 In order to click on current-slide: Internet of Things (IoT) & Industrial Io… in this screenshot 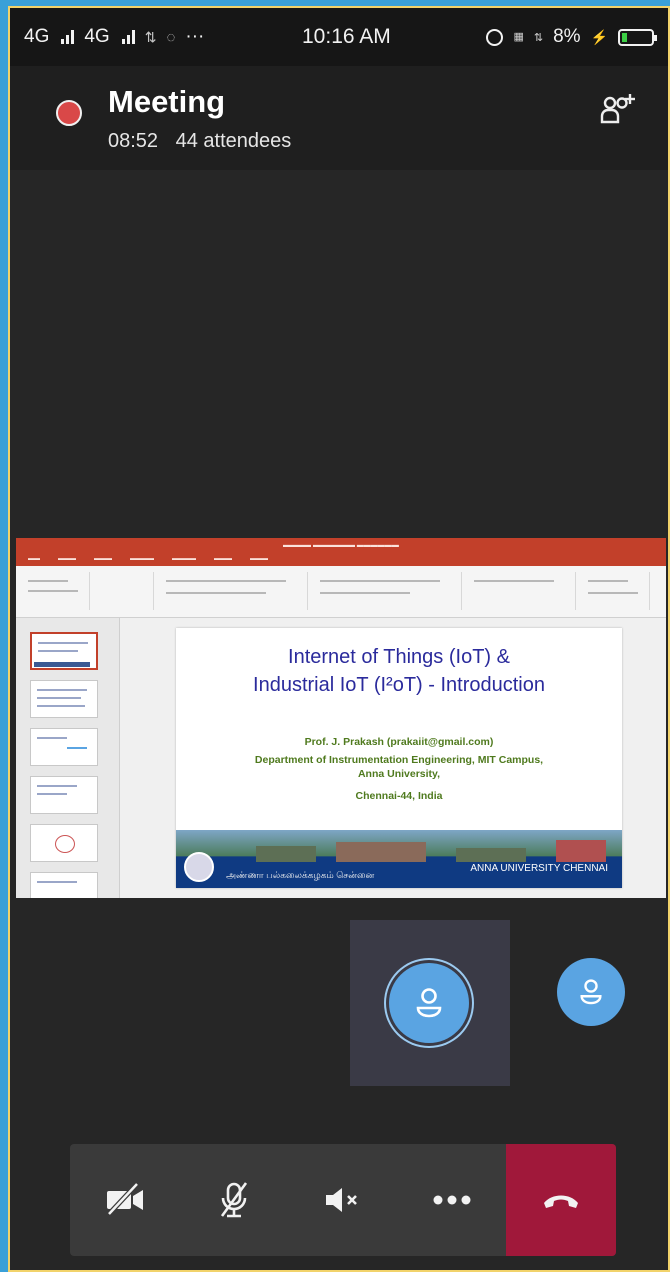, I will do `click(399, 758)`.